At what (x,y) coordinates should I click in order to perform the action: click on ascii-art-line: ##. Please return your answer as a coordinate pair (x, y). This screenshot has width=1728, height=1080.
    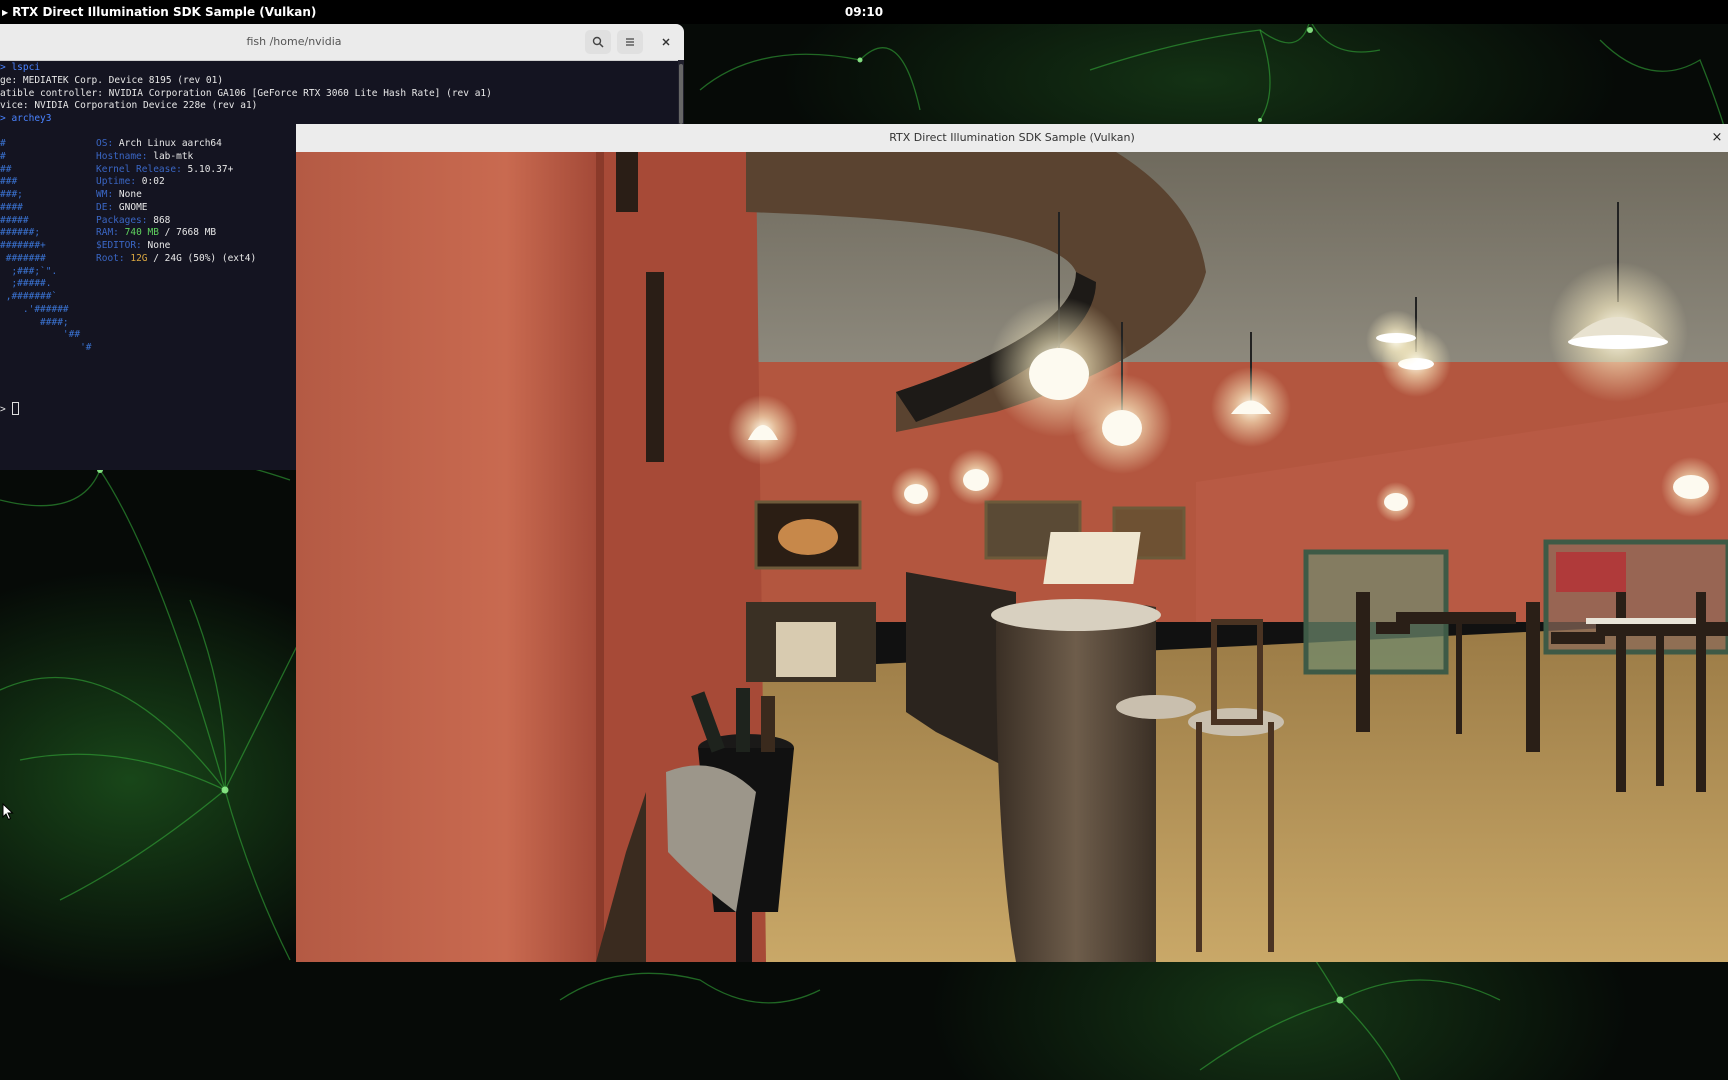
    Looking at the image, I should click on (6, 169).